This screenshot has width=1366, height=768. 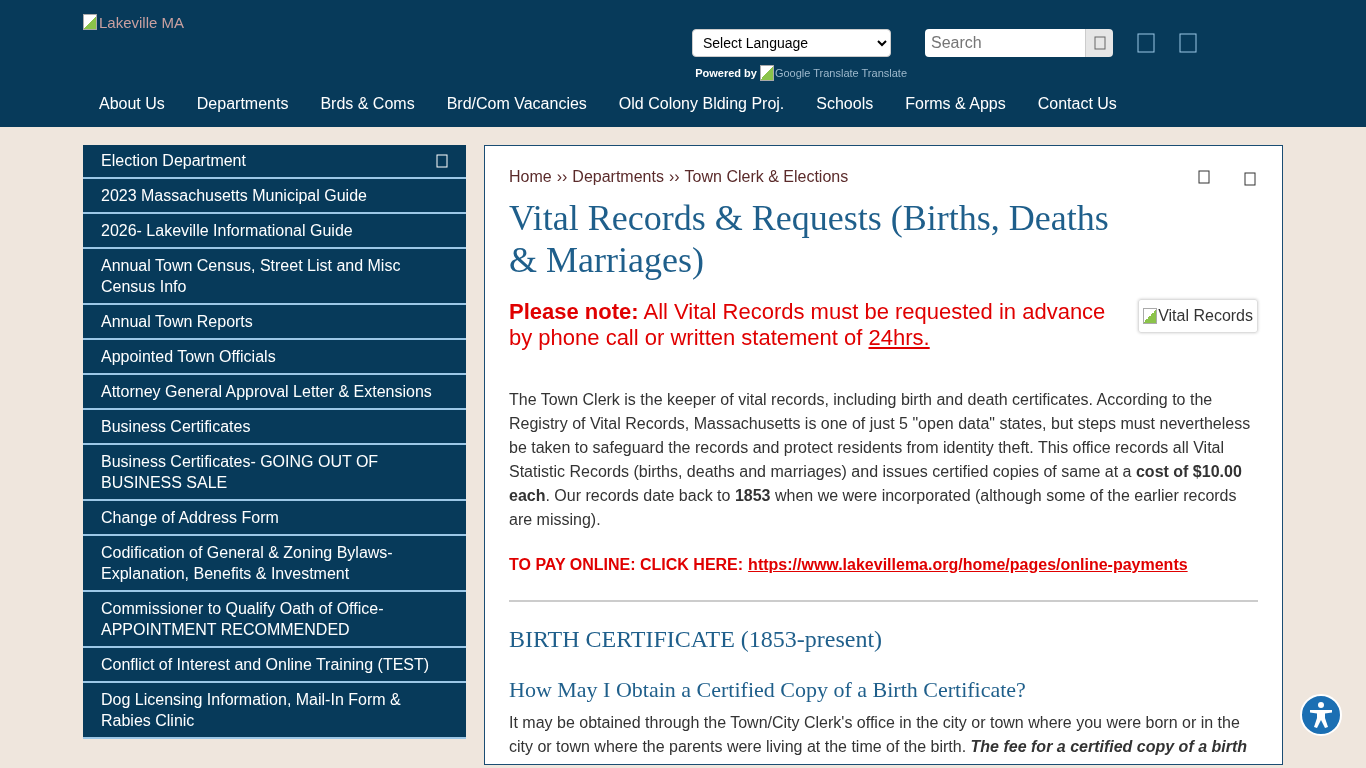 What do you see at coordinates (274, 711) in the screenshot?
I see `sidebar-link: Dog Licensing Information, Mail-In Form & Rabies Clinic` at bounding box center [274, 711].